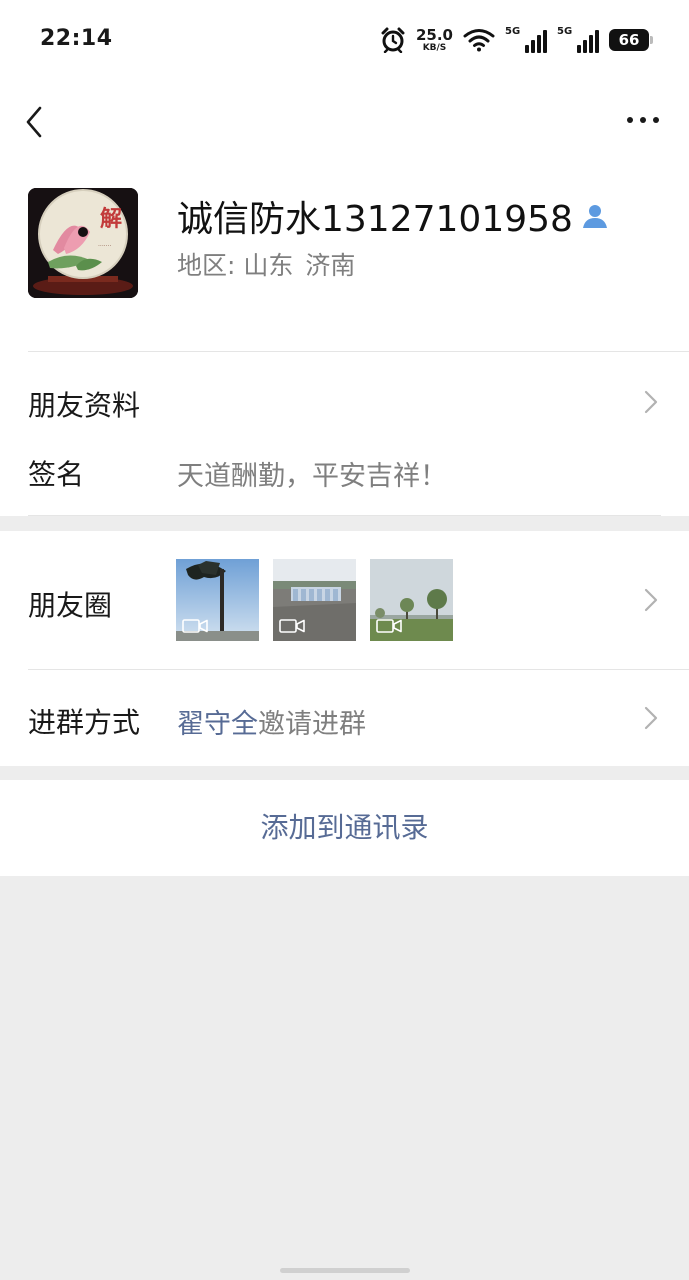 The height and width of the screenshot is (1280, 689). I want to click on more-icon, so click(643, 120).